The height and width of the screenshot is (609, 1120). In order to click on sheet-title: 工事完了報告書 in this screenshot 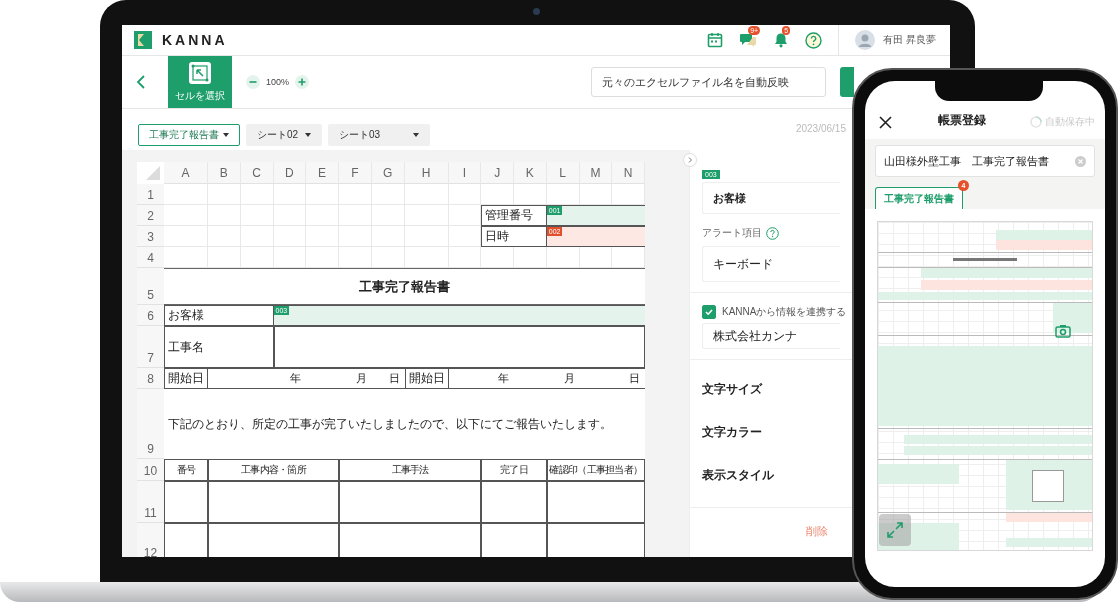, I will do `click(404, 286)`.